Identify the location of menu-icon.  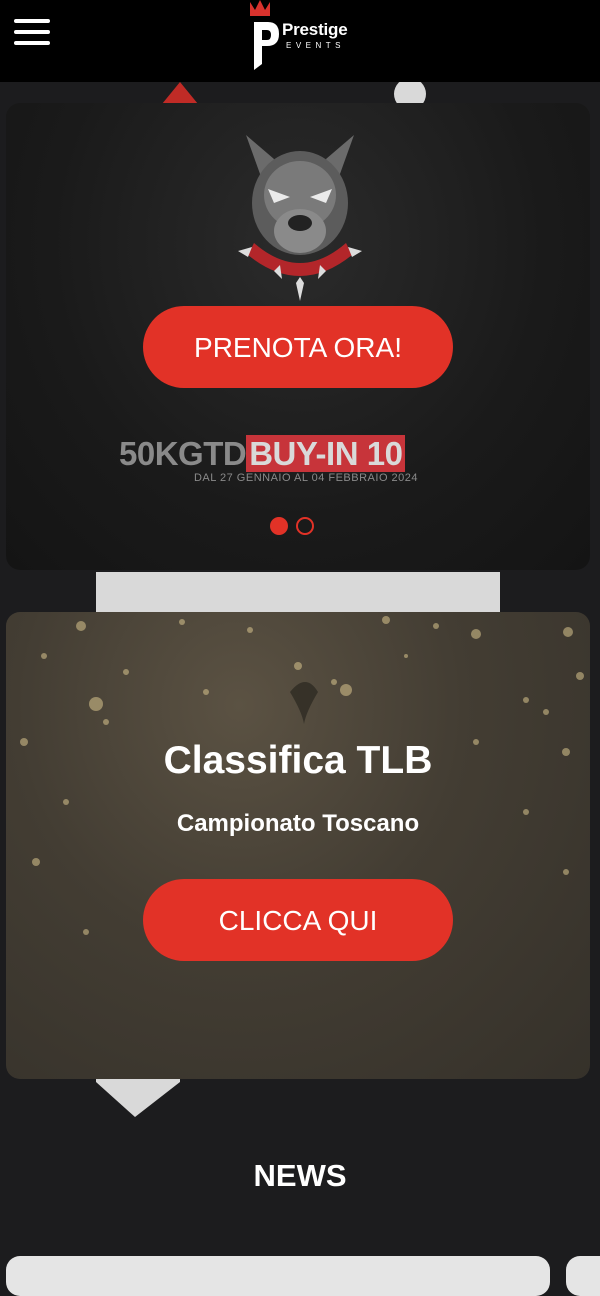
(32, 32).